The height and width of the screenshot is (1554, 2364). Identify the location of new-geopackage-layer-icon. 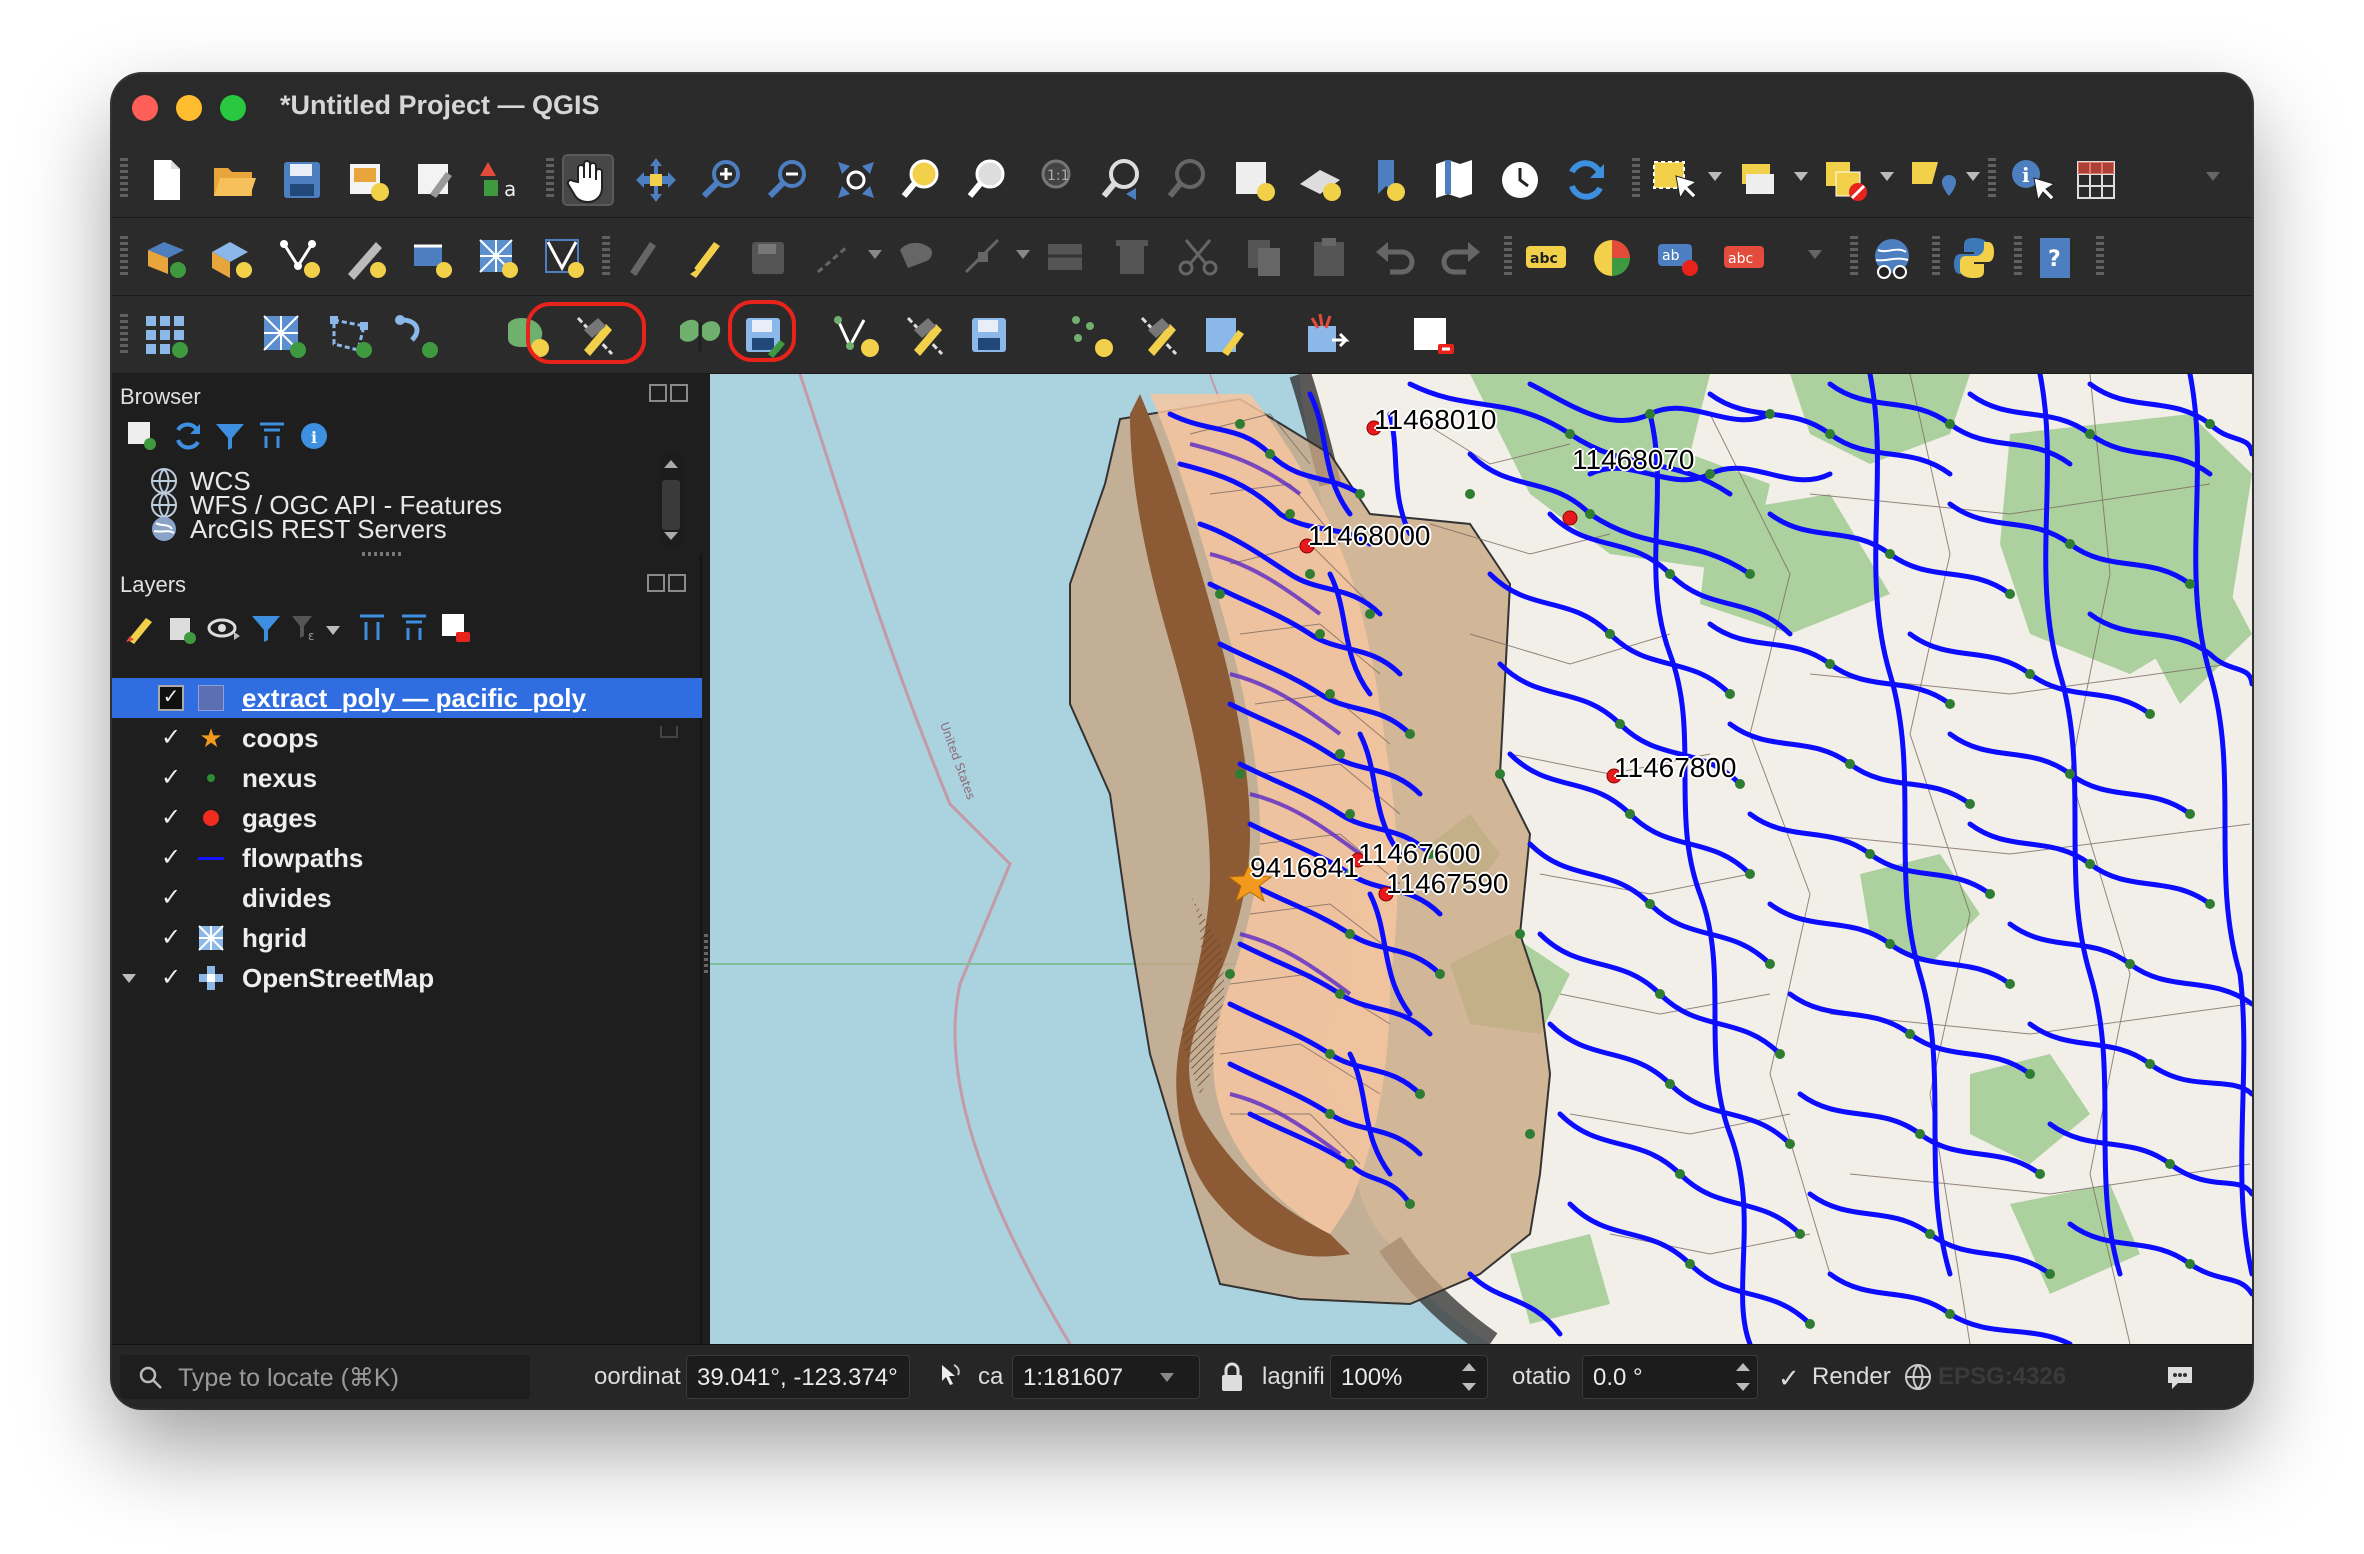
(232, 258).